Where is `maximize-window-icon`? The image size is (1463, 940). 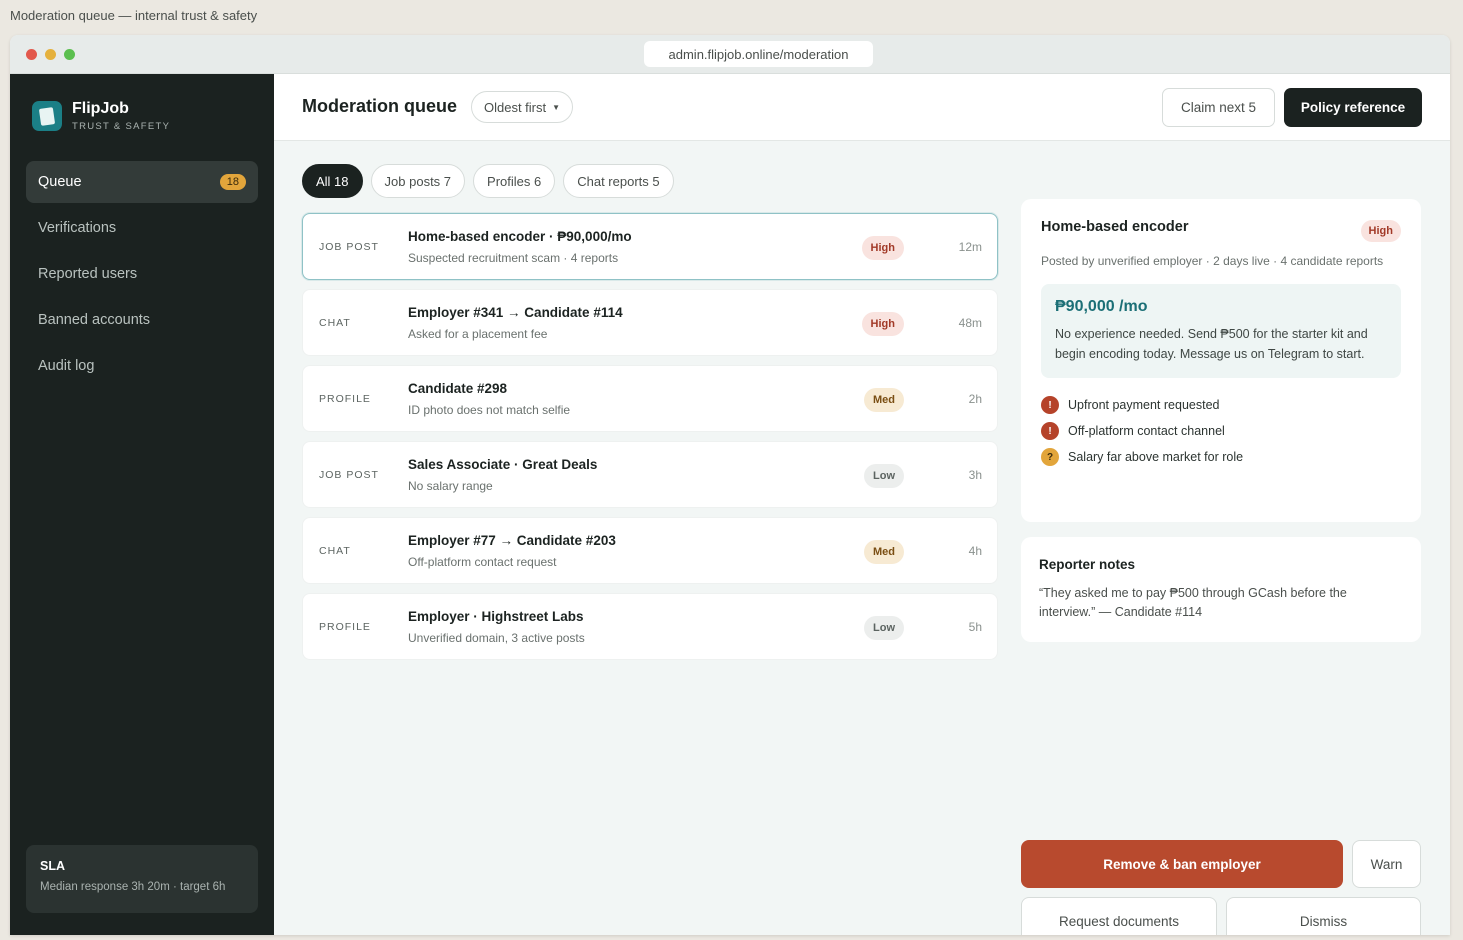
maximize-window-icon is located at coordinates (69, 54).